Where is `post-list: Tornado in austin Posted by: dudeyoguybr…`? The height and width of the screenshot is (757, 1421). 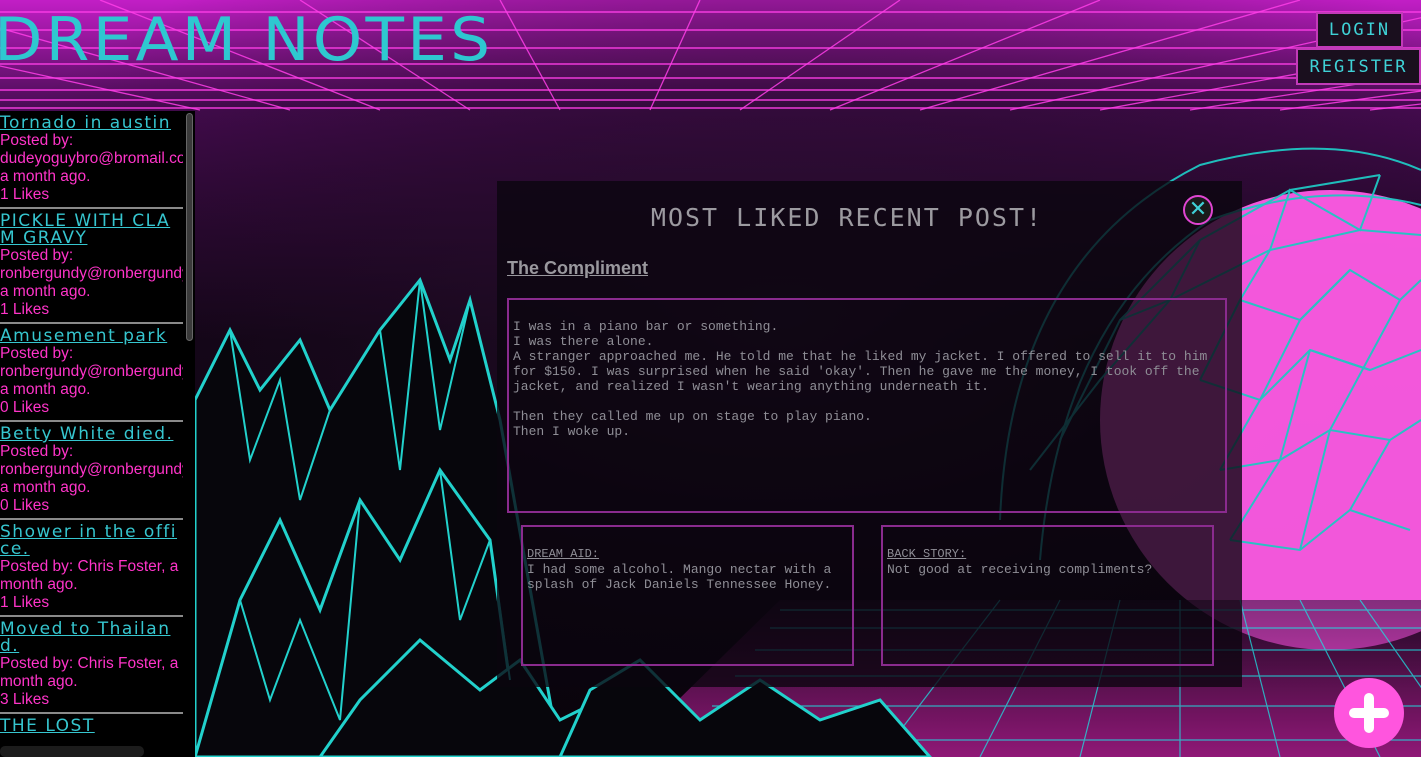 post-list: Tornado in austin Posted by: dudeyoguybr… is located at coordinates (91, 424).